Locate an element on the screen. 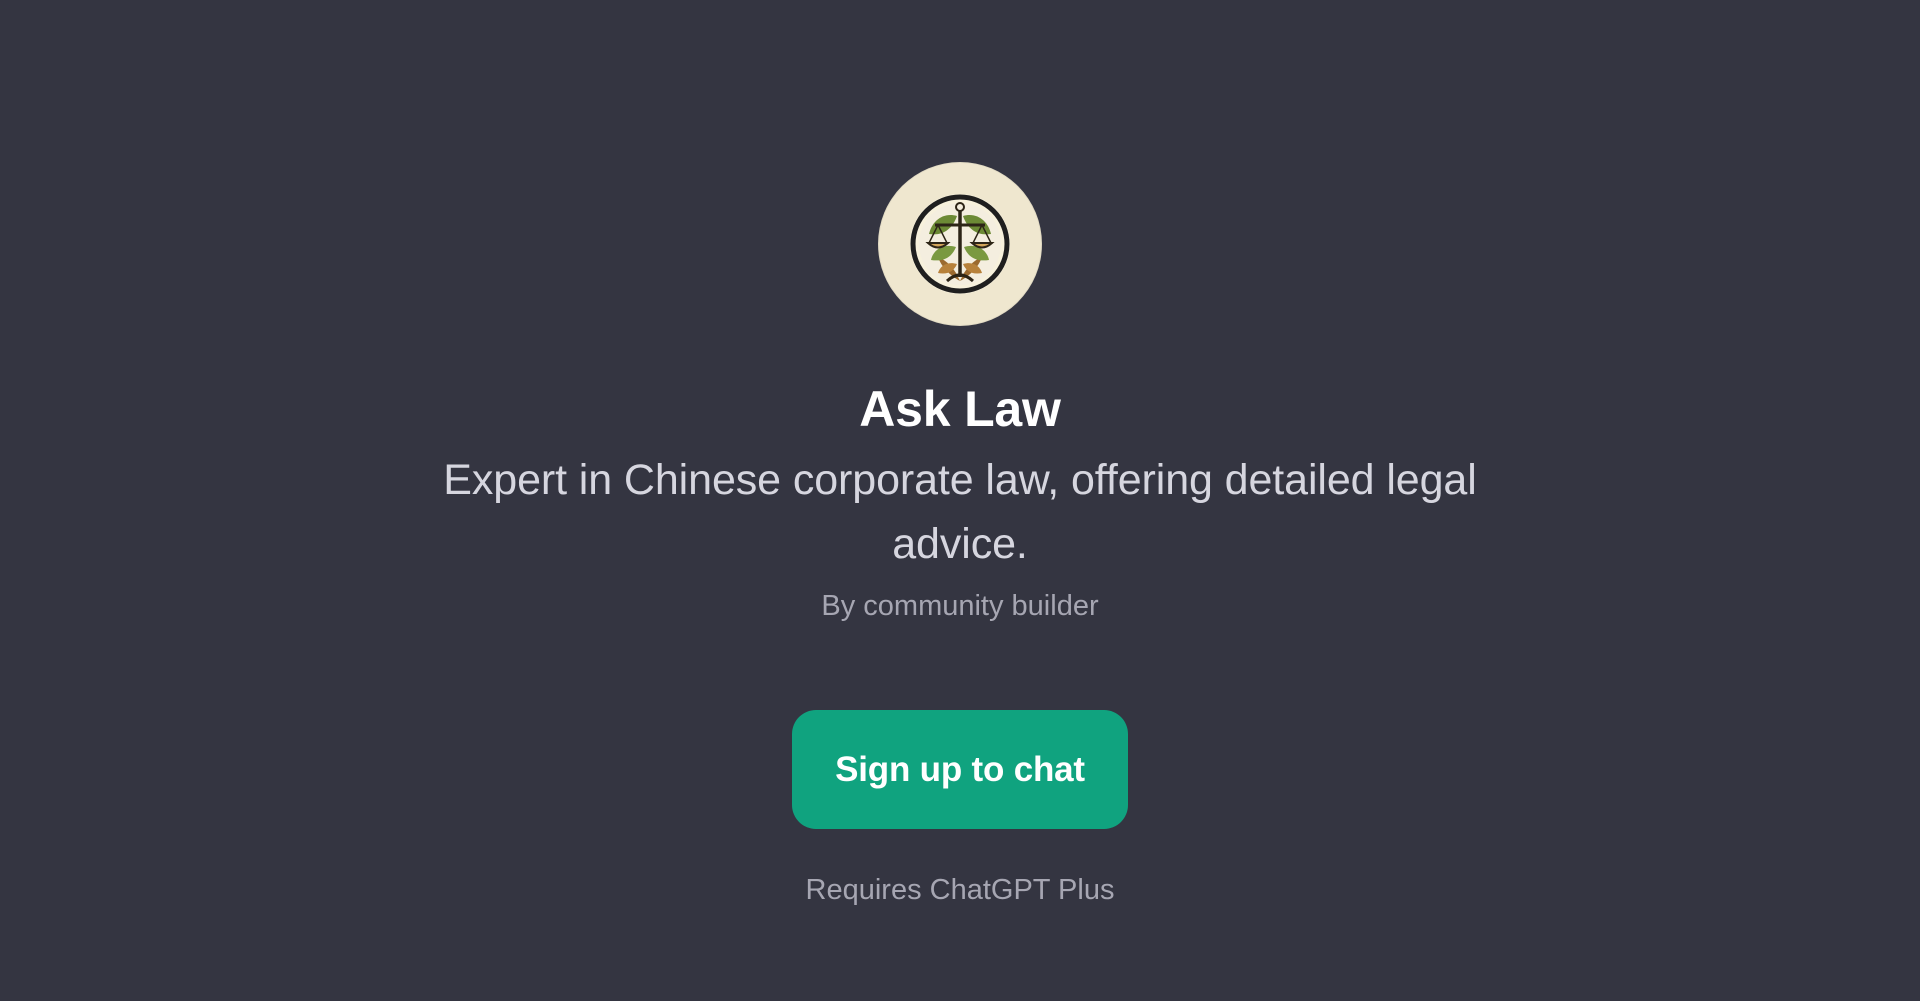 The width and height of the screenshot is (1920, 1001). gpt-avatar is located at coordinates (960, 244).